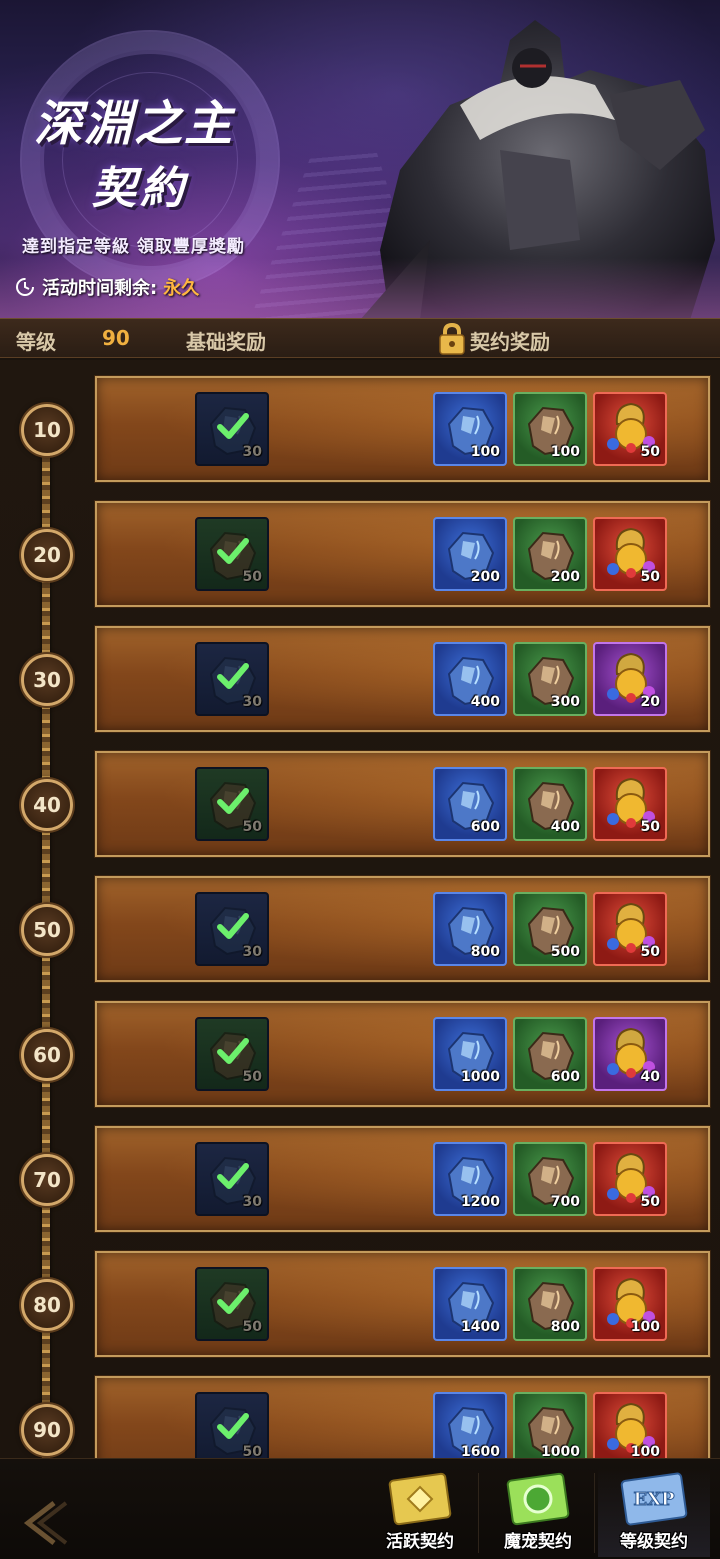 Image resolution: width=720 pixels, height=1559 pixels. What do you see at coordinates (470, 1179) in the screenshot?
I see `contract-reward-item: 1200` at bounding box center [470, 1179].